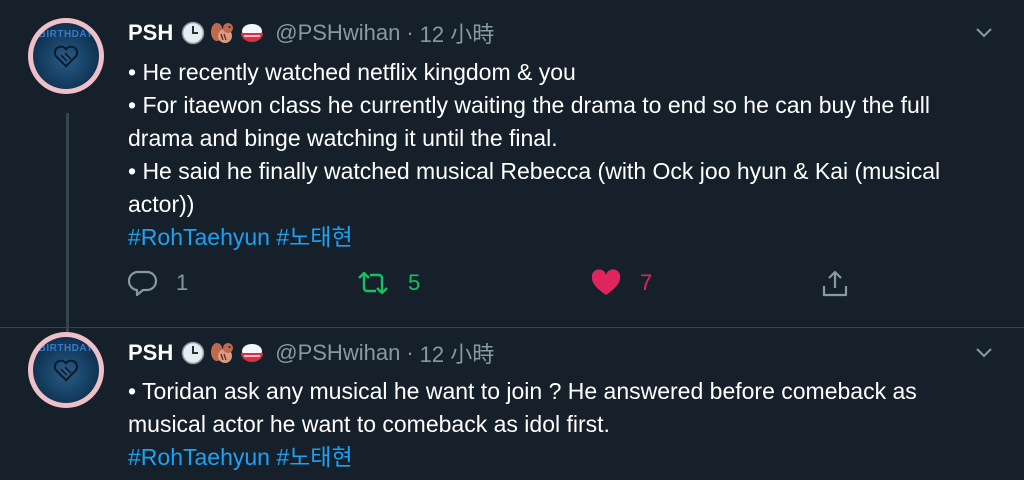 This screenshot has height=480, width=1024. I want to click on retweet-count: 5, so click(414, 282).